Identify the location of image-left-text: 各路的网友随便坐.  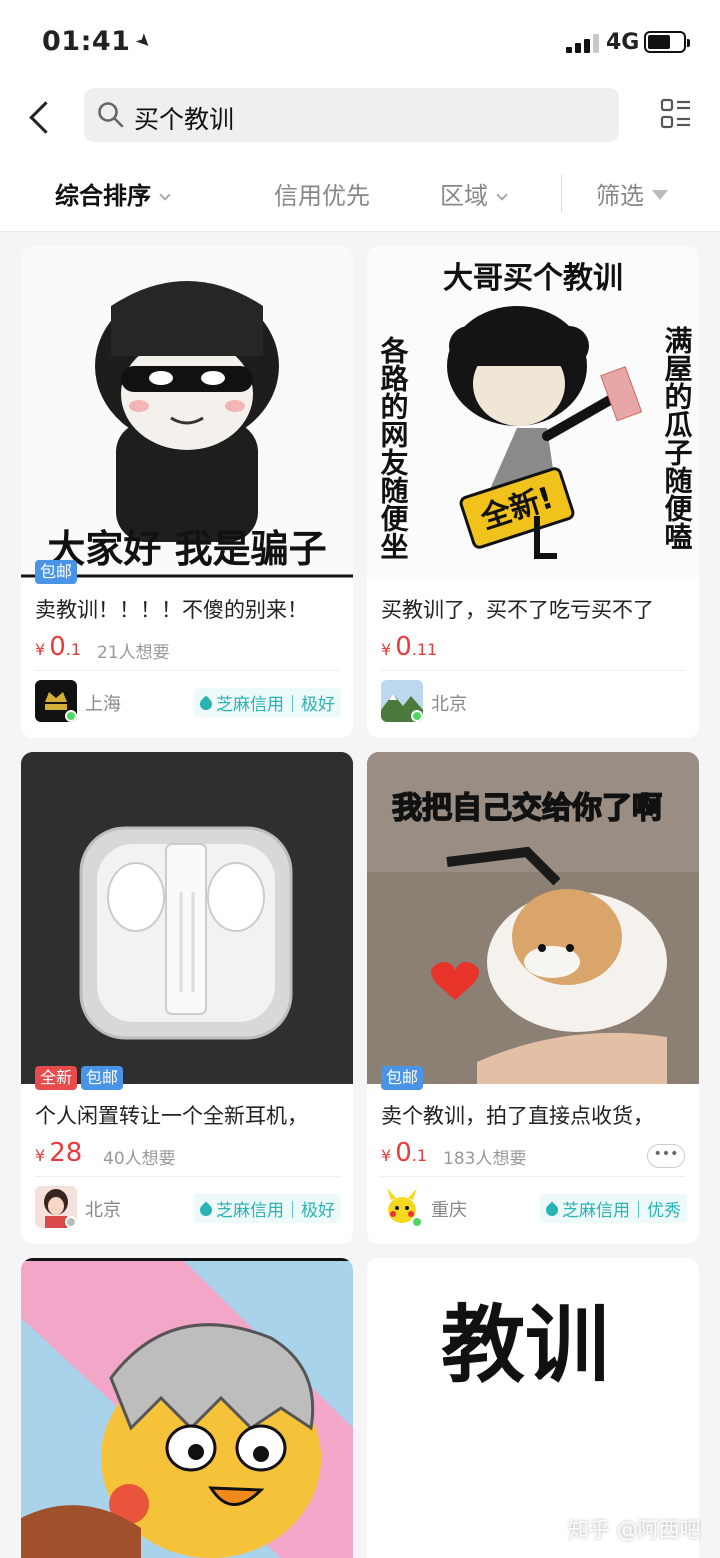
(393, 447).